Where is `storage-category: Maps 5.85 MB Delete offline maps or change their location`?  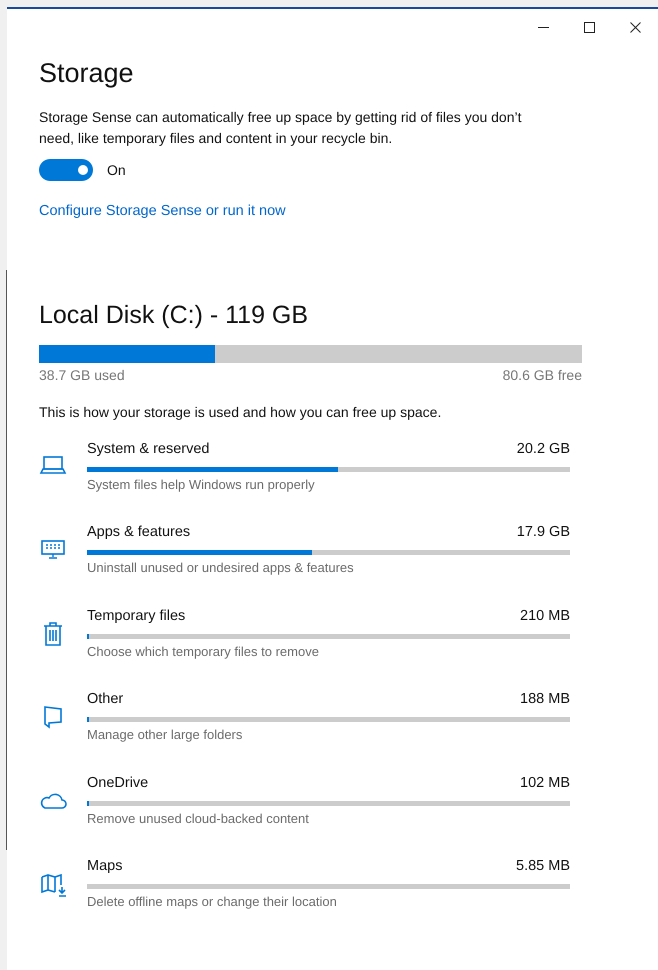
storage-category: Maps 5.85 MB Delete offline maps or change their location is located at coordinates (314, 898).